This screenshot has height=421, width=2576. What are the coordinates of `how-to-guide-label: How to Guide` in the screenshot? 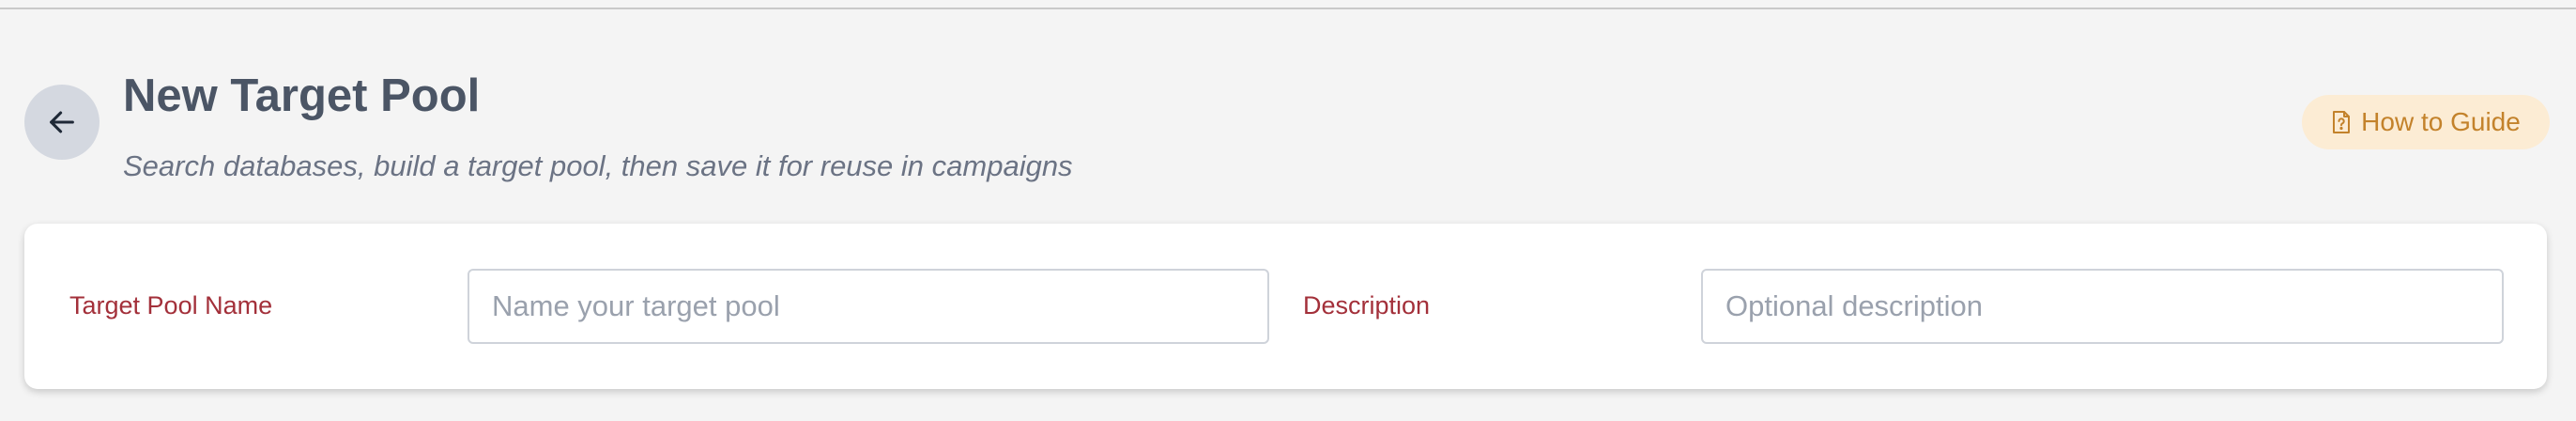 It's located at (2441, 122).